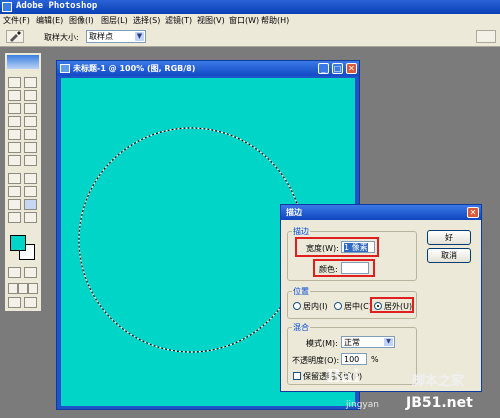 Image resolution: width=500 pixels, height=418 pixels. Describe the element at coordinates (375, 359) in the screenshot. I see `opacity-unit: %` at that location.